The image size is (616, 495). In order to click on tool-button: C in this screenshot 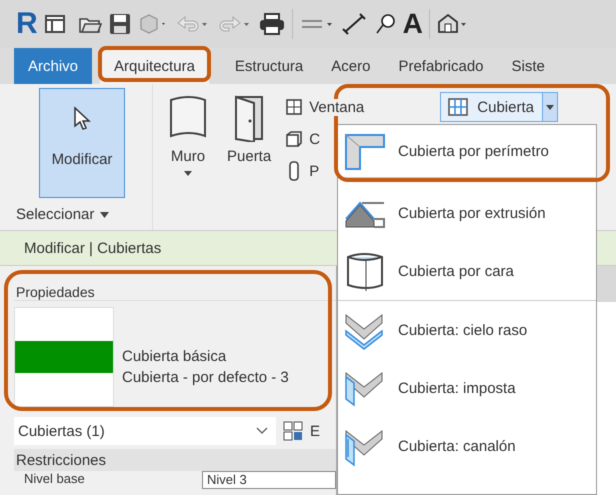, I will do `click(302, 139)`.